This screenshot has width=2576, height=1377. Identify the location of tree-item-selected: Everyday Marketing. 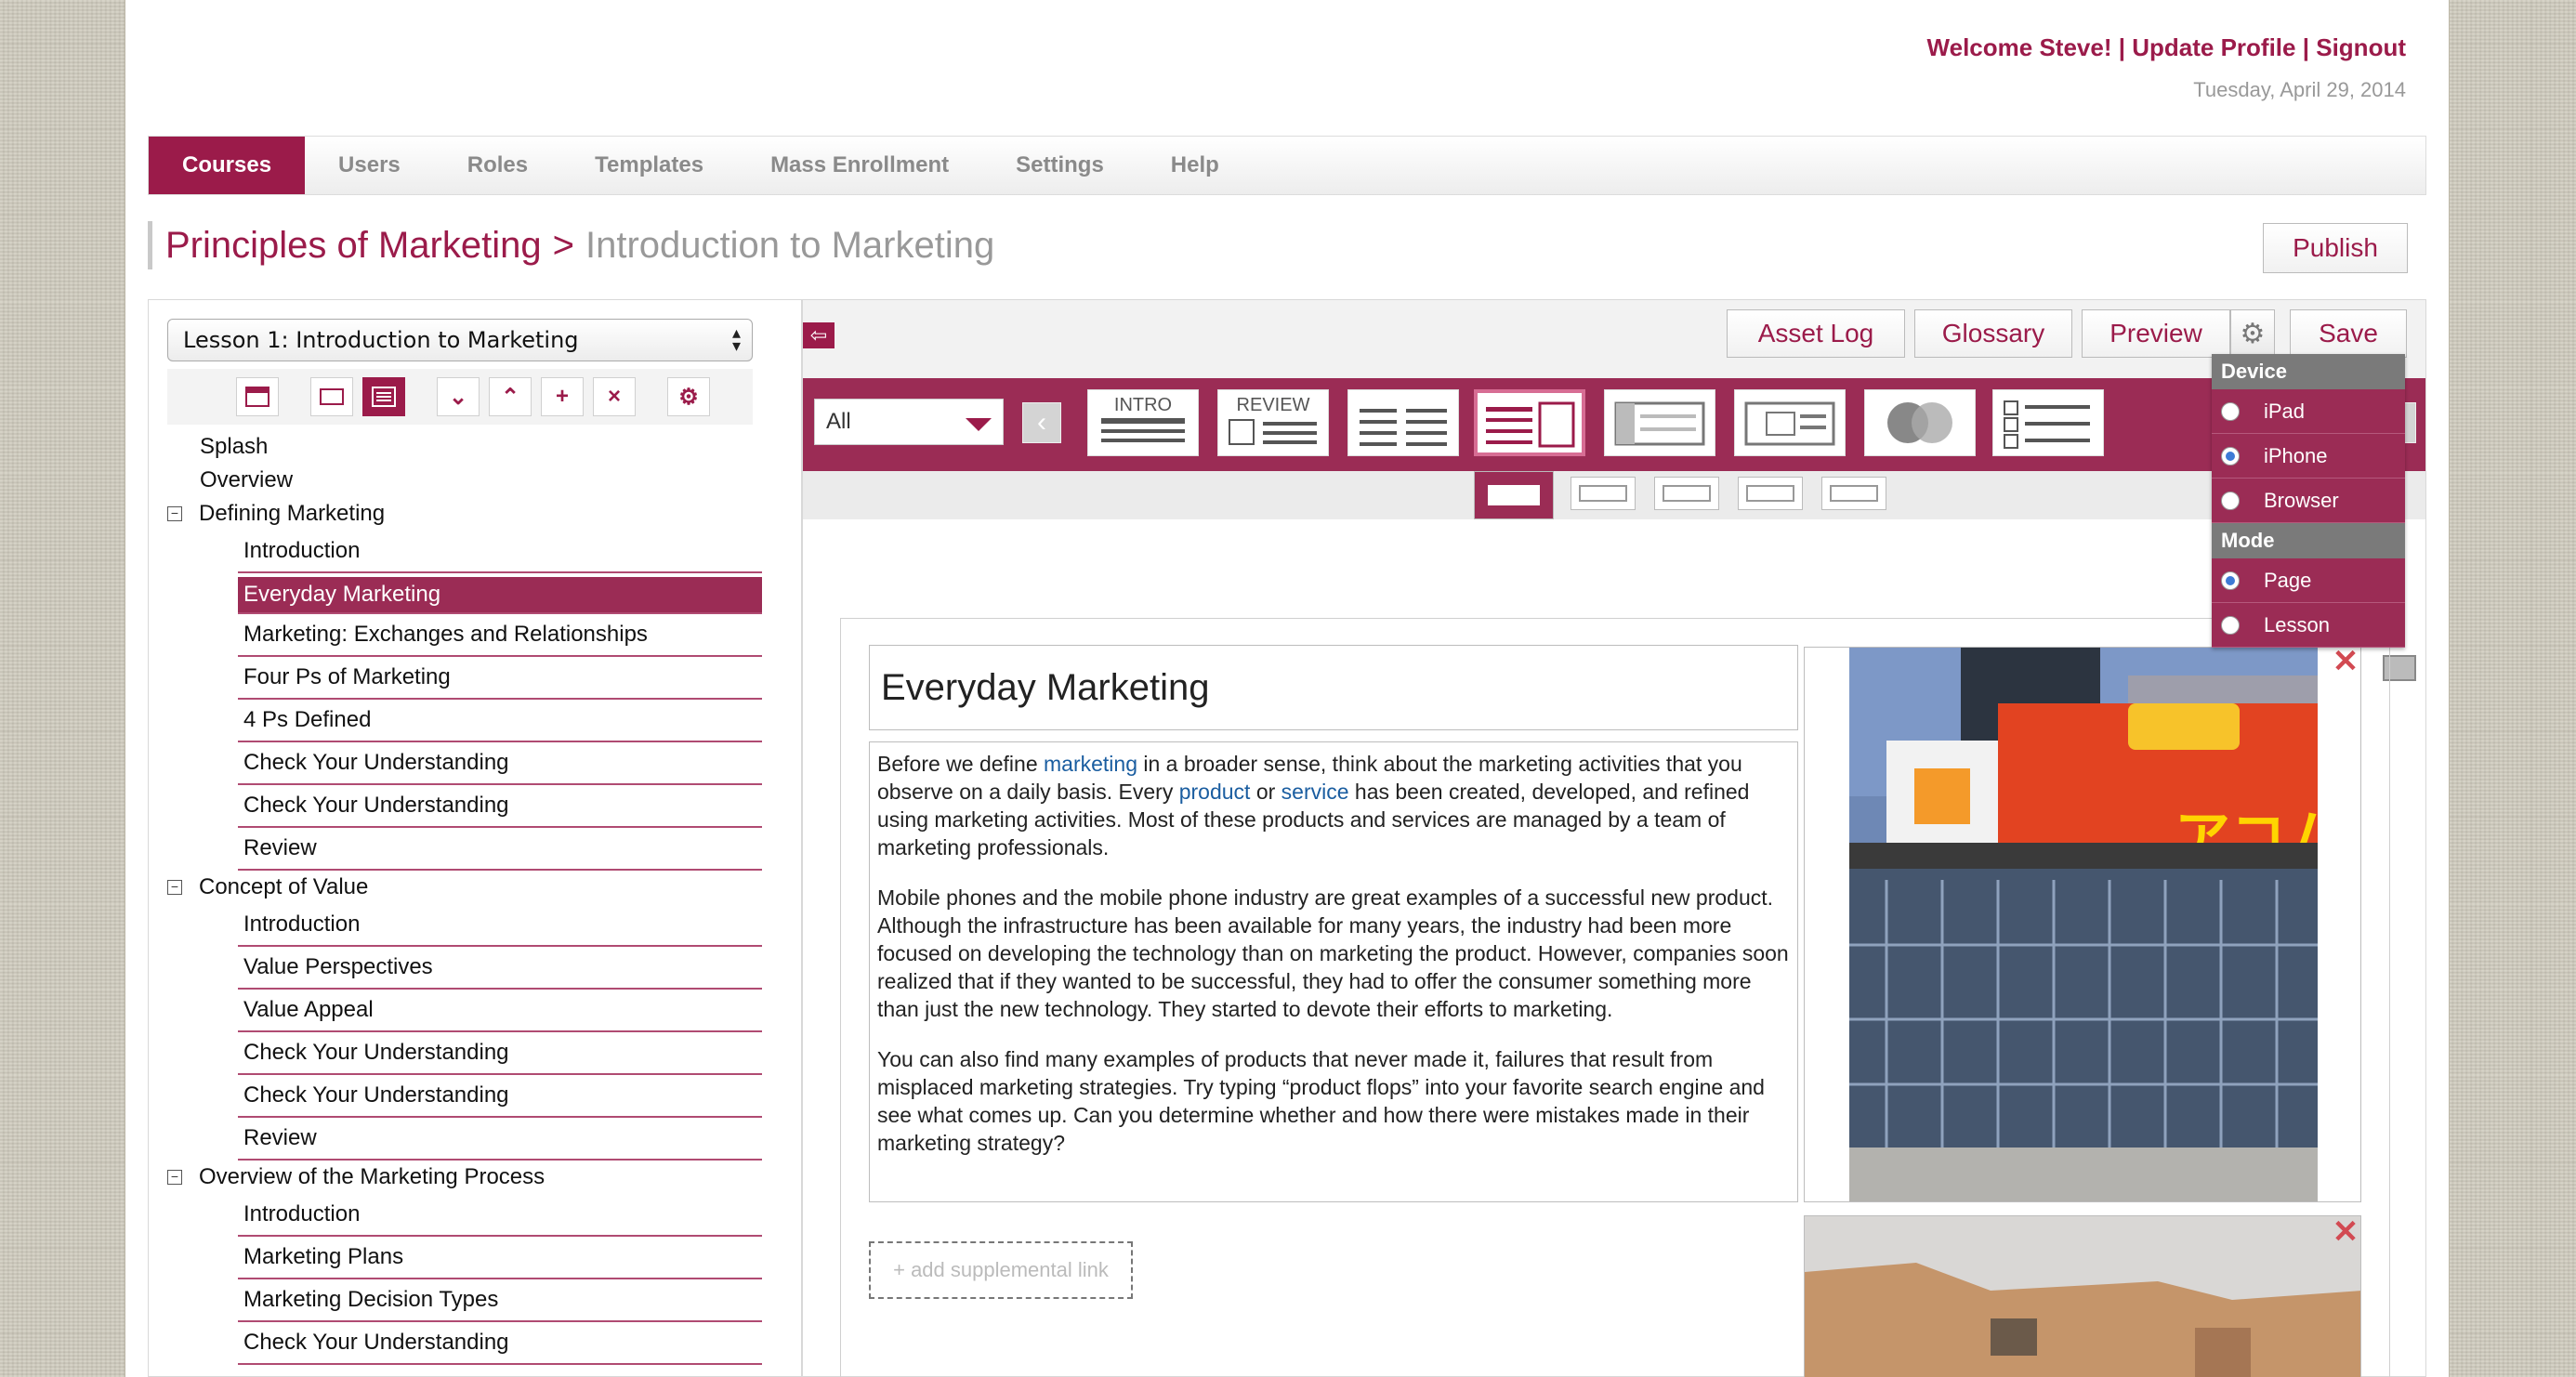
(500, 595).